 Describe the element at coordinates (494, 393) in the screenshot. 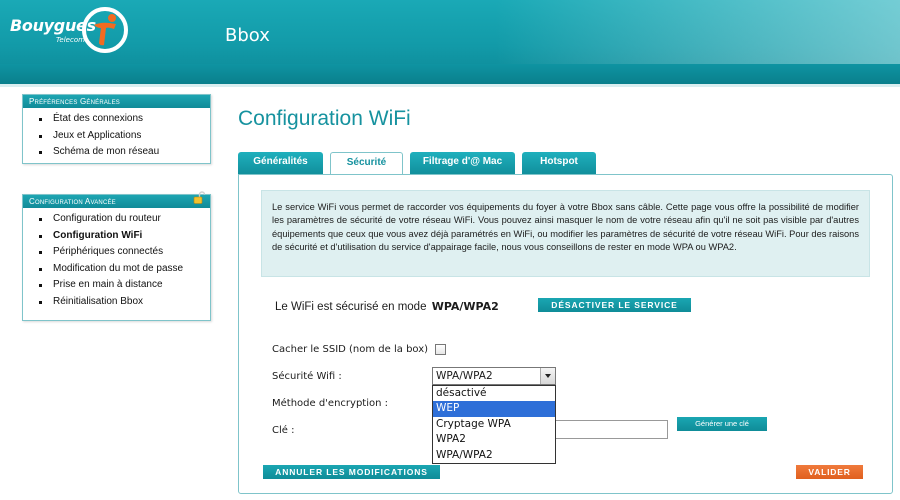

I see `dropdown-option-disabled: désactivé` at that location.